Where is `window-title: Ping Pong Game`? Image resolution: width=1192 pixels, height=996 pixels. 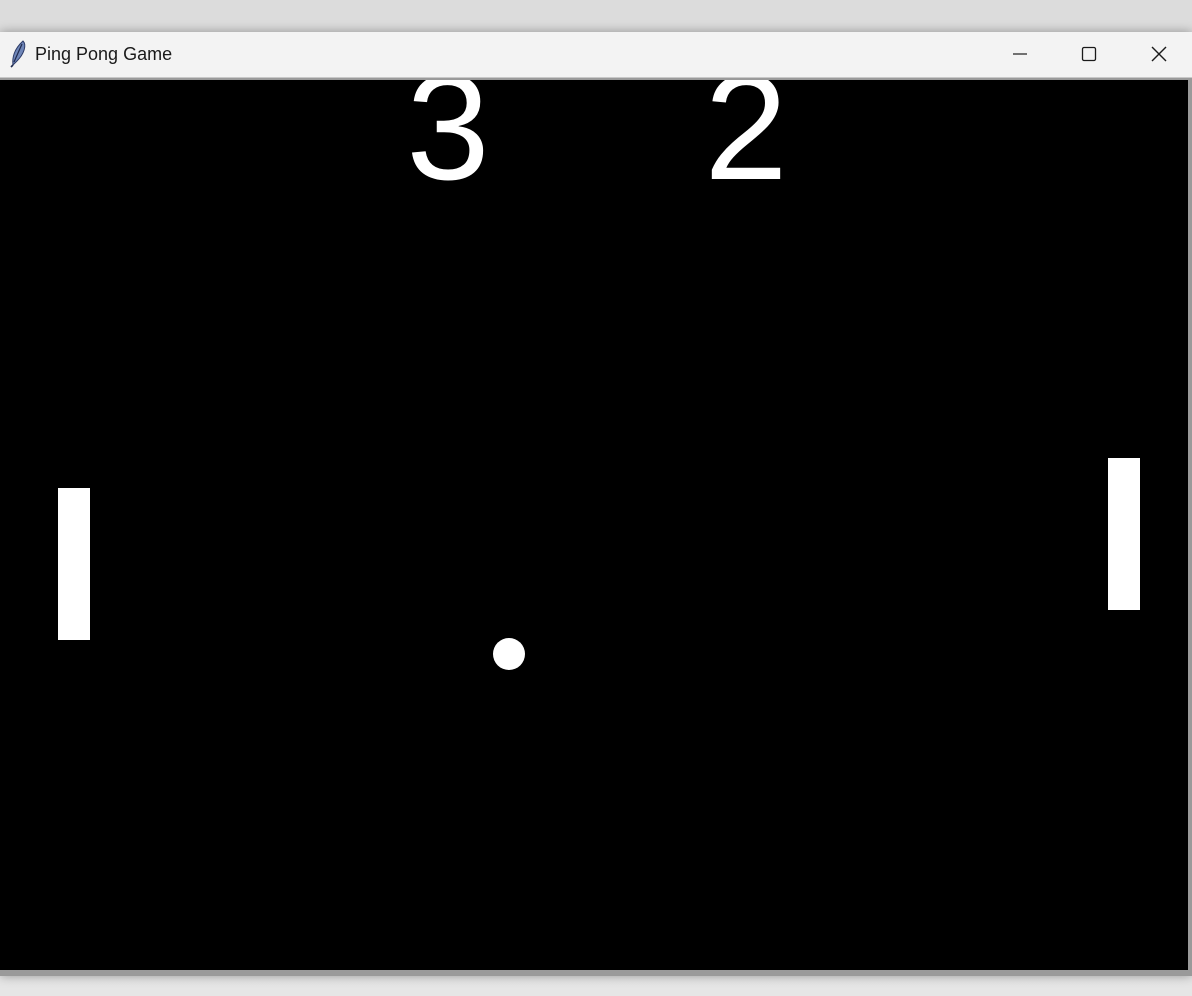 window-title: Ping Pong Game is located at coordinates (104, 54).